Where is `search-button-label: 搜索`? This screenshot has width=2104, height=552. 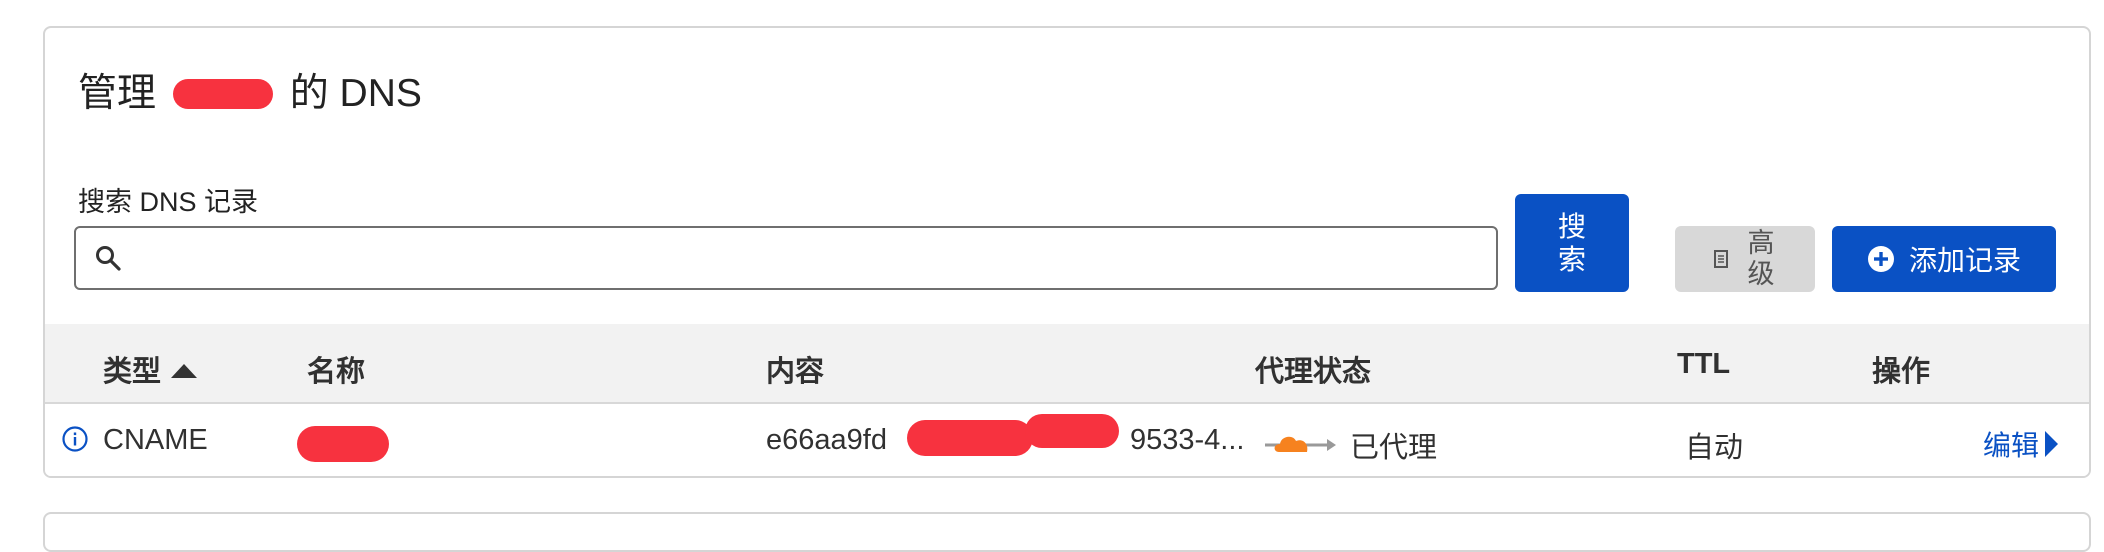 search-button-label: 搜索 is located at coordinates (1571, 243).